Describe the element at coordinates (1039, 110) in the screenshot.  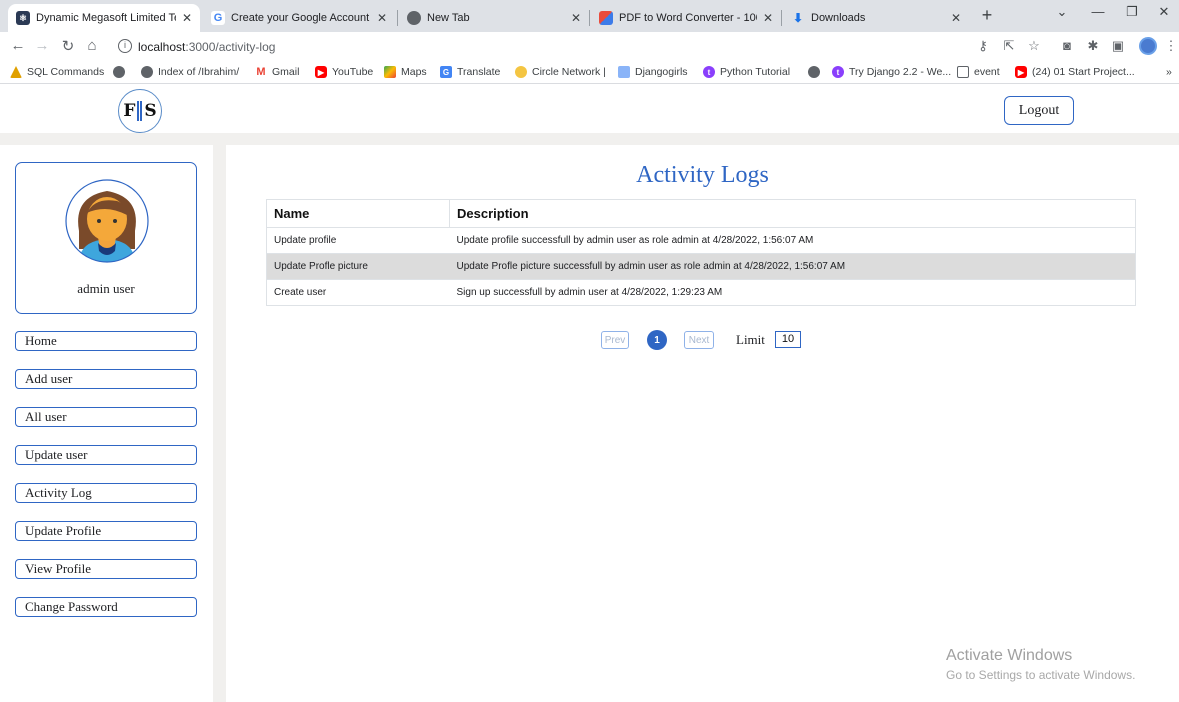
I see `logout-button: Logout` at that location.